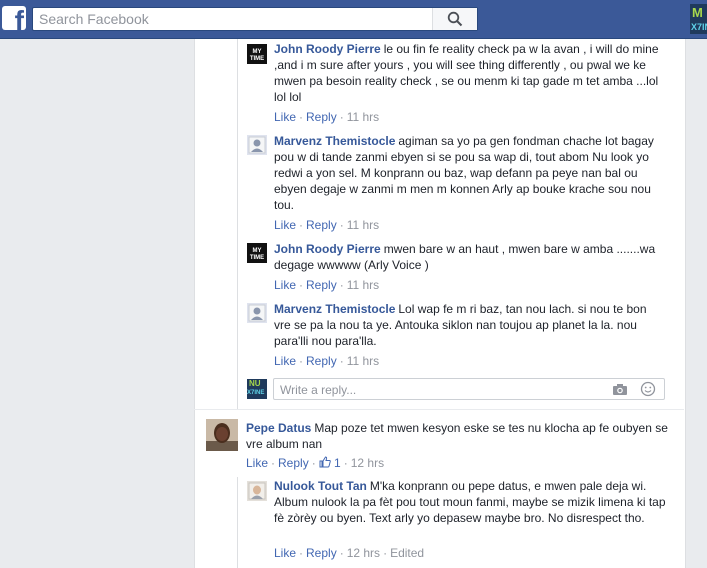 Image resolution: width=707 pixels, height=568 pixels. Describe the element at coordinates (648, 389) in the screenshot. I see `emoji-icon` at that location.